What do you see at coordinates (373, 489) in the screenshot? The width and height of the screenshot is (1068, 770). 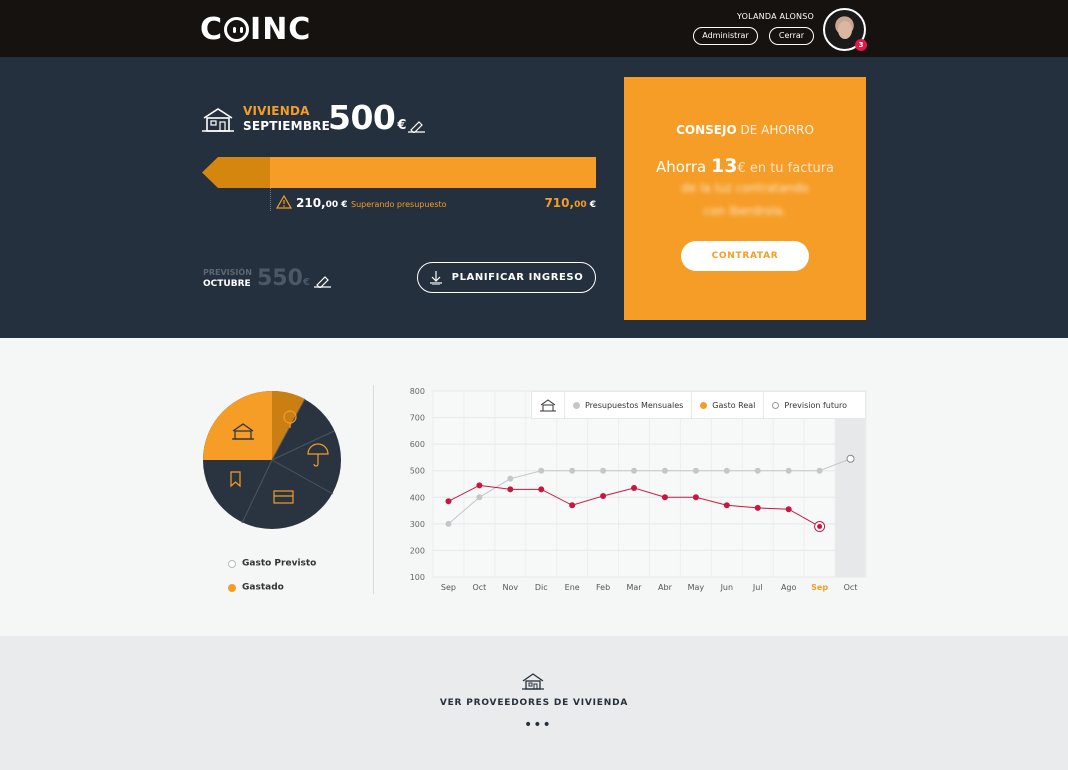 I see `chart-divider` at bounding box center [373, 489].